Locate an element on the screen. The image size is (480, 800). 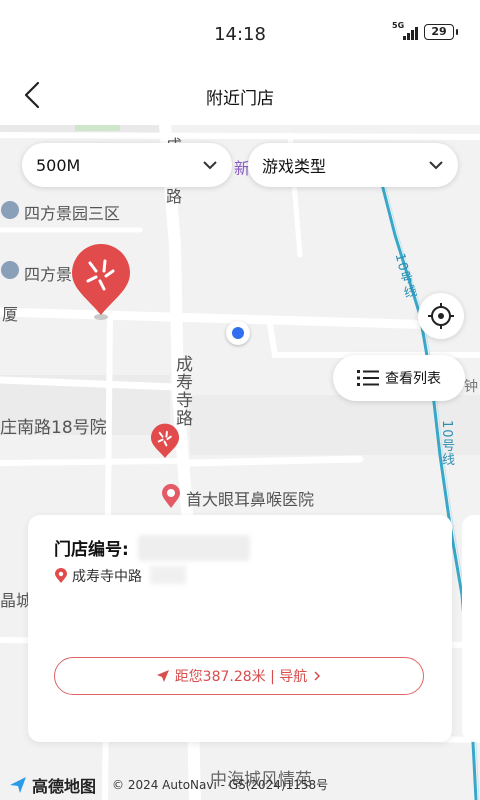
store-number-label: 门店编号: is located at coordinates (91, 550).